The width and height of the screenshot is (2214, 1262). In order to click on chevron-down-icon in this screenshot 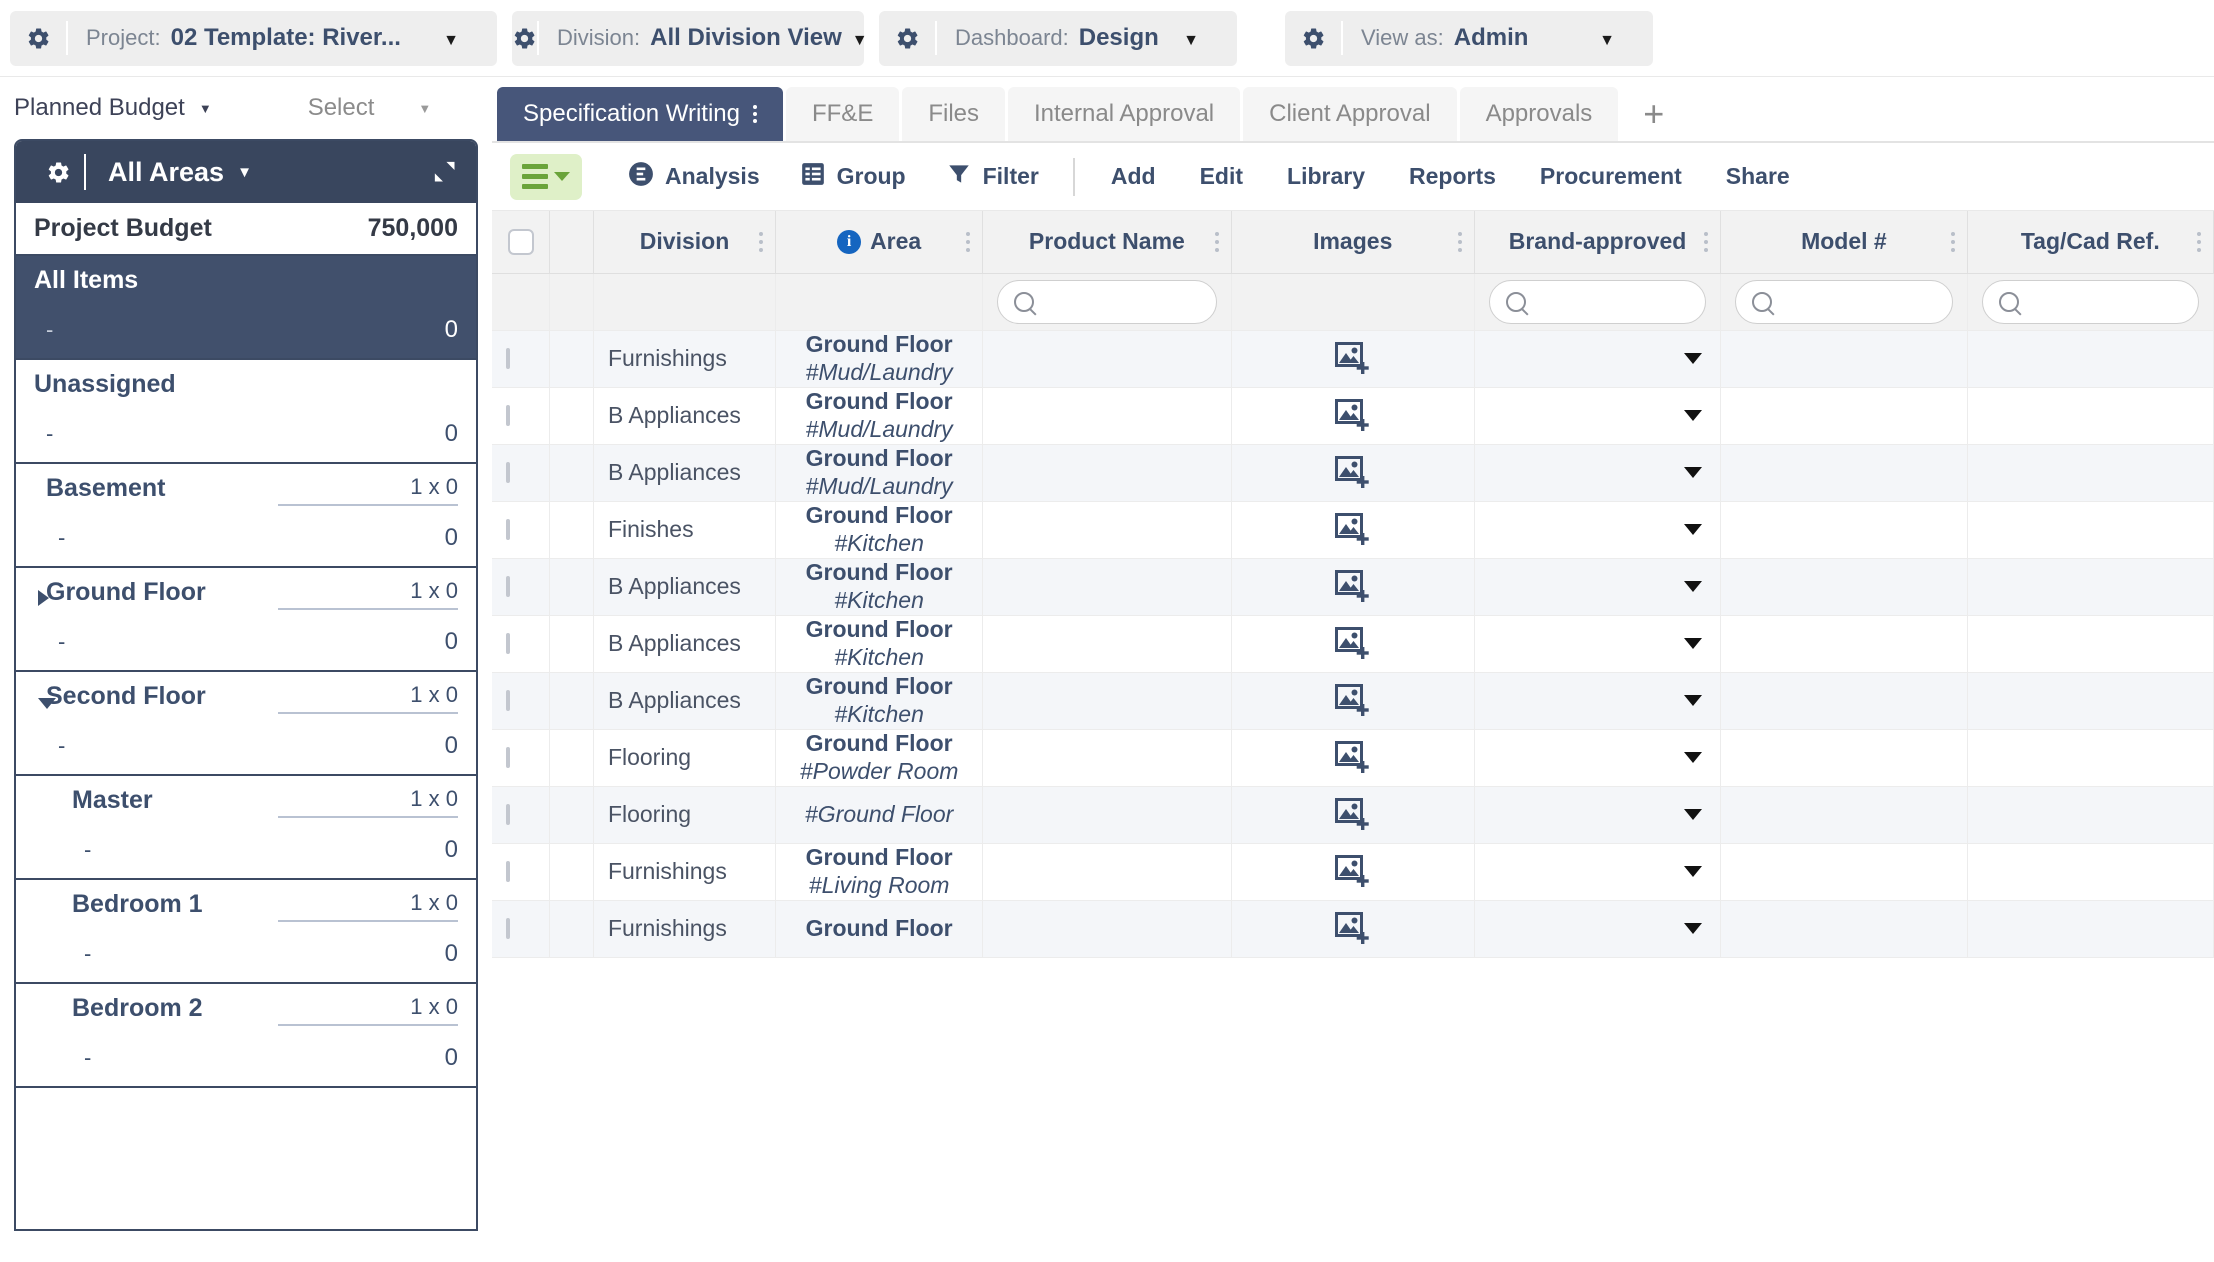, I will do `click(47, 703)`.